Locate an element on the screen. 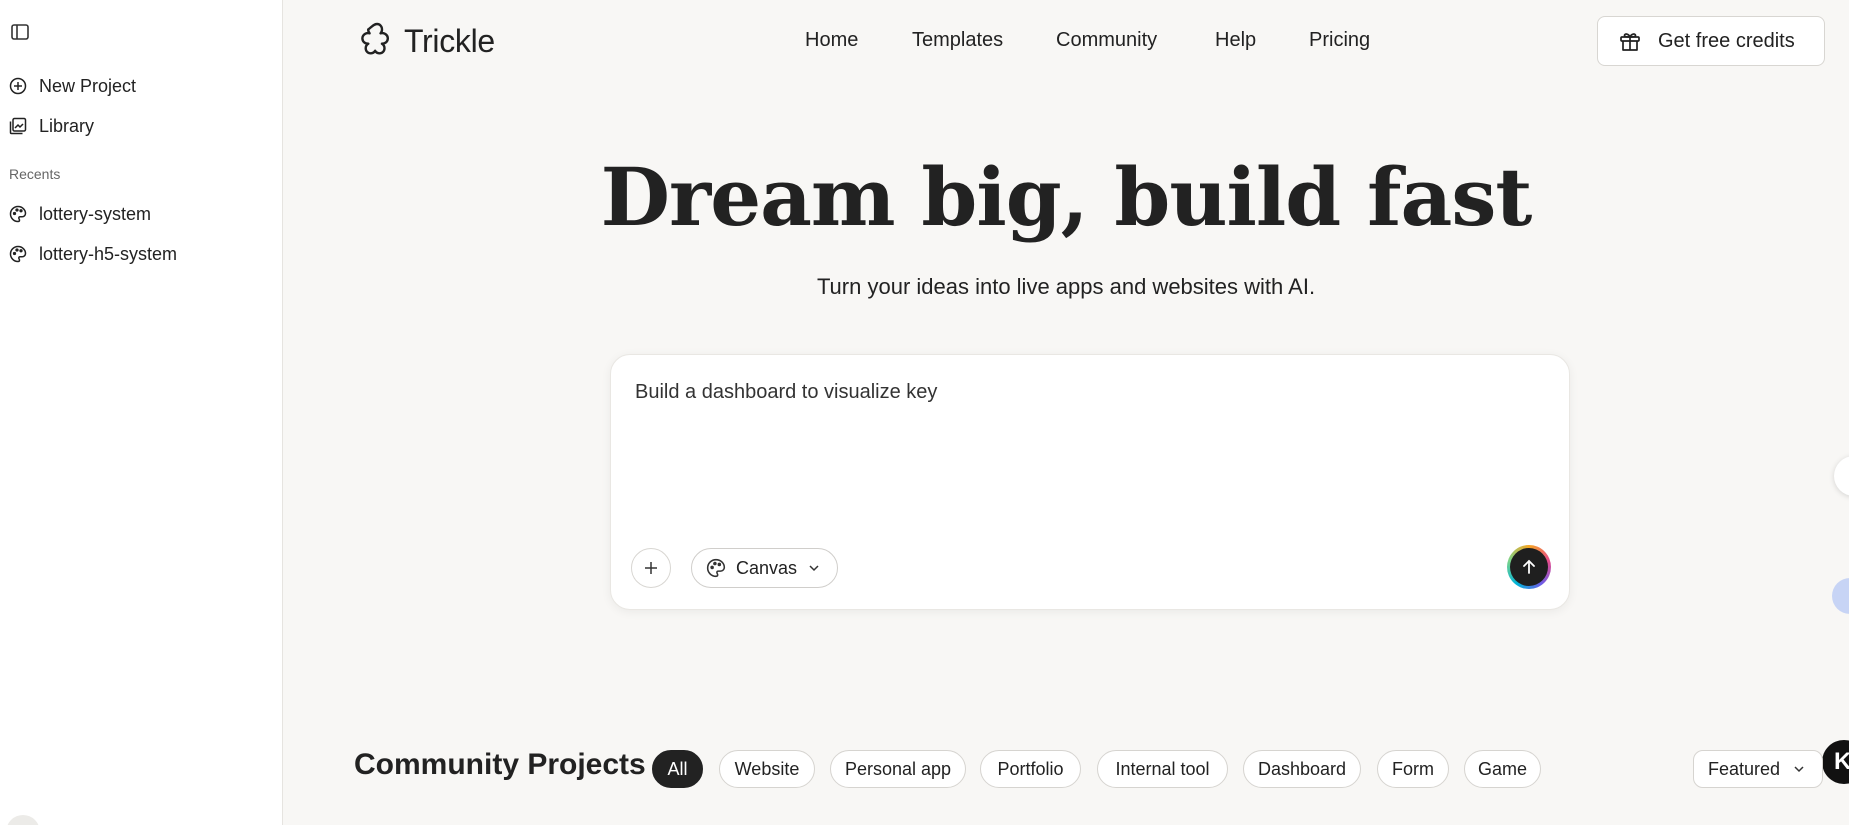 The width and height of the screenshot is (1849, 825). sort-select: Featured is located at coordinates (1758, 769).